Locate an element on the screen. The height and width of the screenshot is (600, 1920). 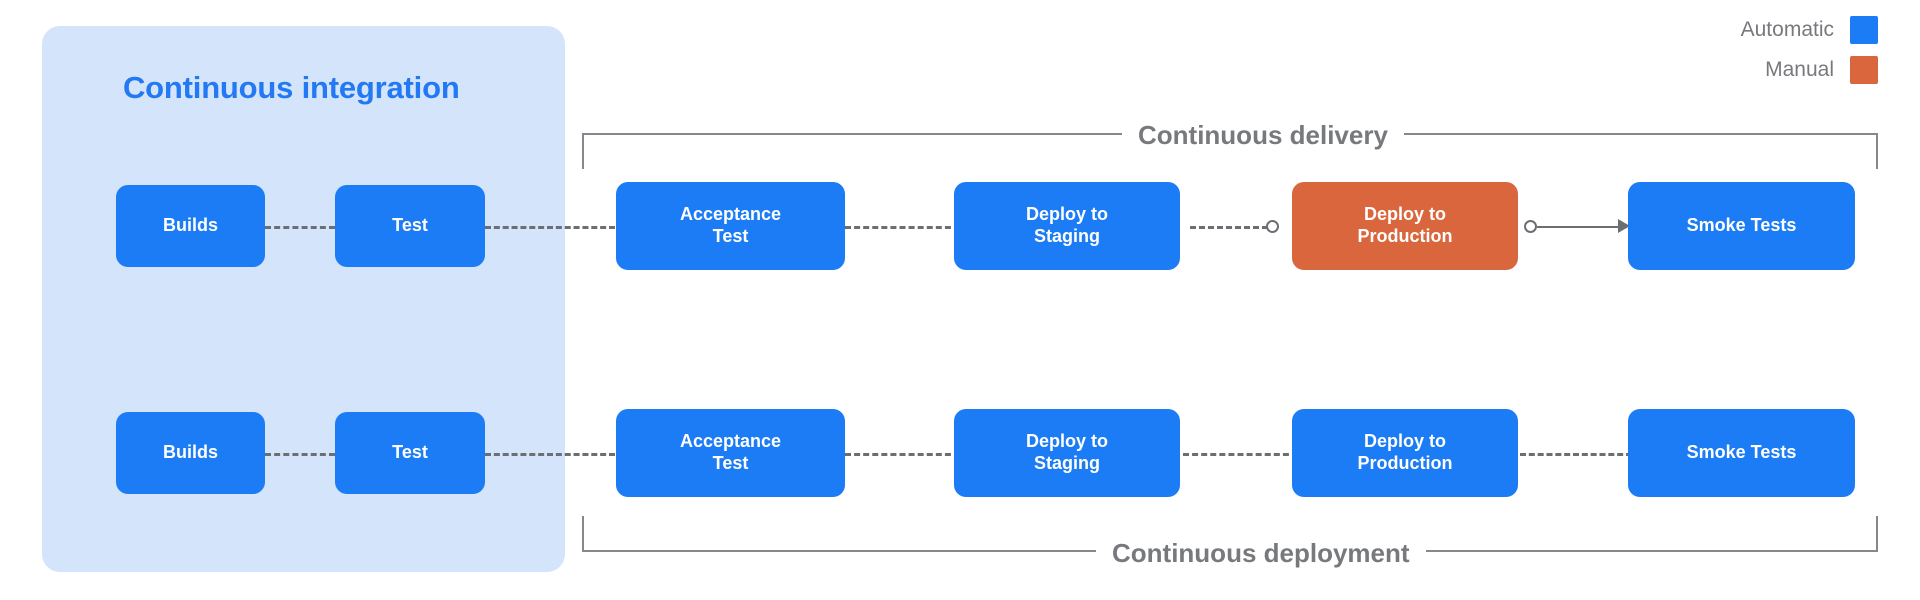
legend-label-manual: Manual is located at coordinates (1799, 69).